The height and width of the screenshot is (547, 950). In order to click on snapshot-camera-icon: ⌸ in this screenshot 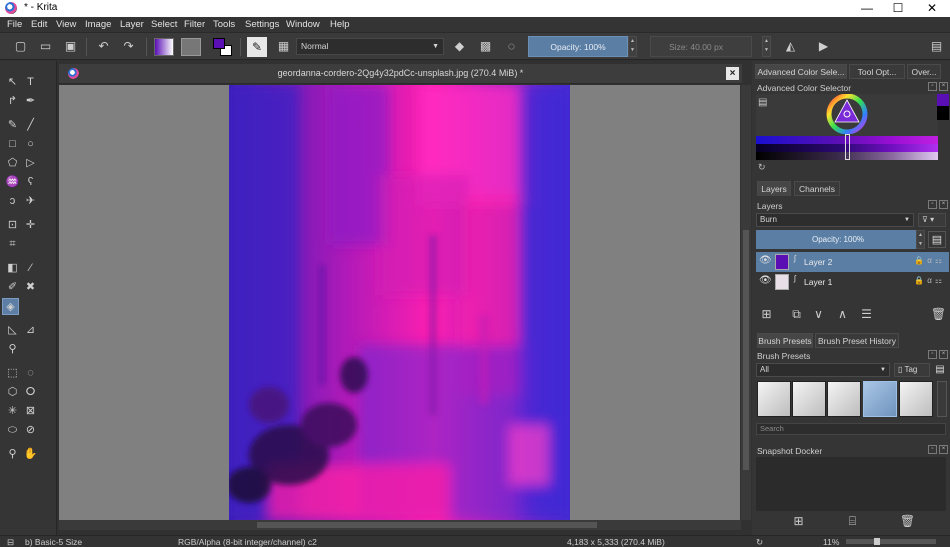, I will do `click(852, 521)`.